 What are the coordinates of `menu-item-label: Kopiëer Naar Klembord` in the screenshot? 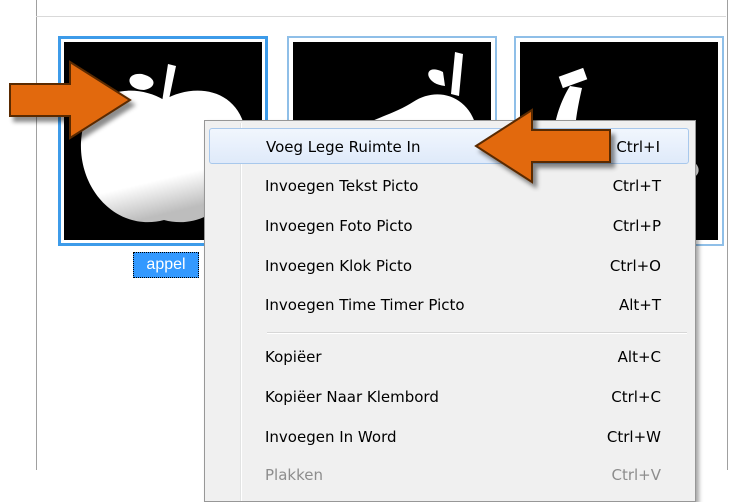 It's located at (352, 397).